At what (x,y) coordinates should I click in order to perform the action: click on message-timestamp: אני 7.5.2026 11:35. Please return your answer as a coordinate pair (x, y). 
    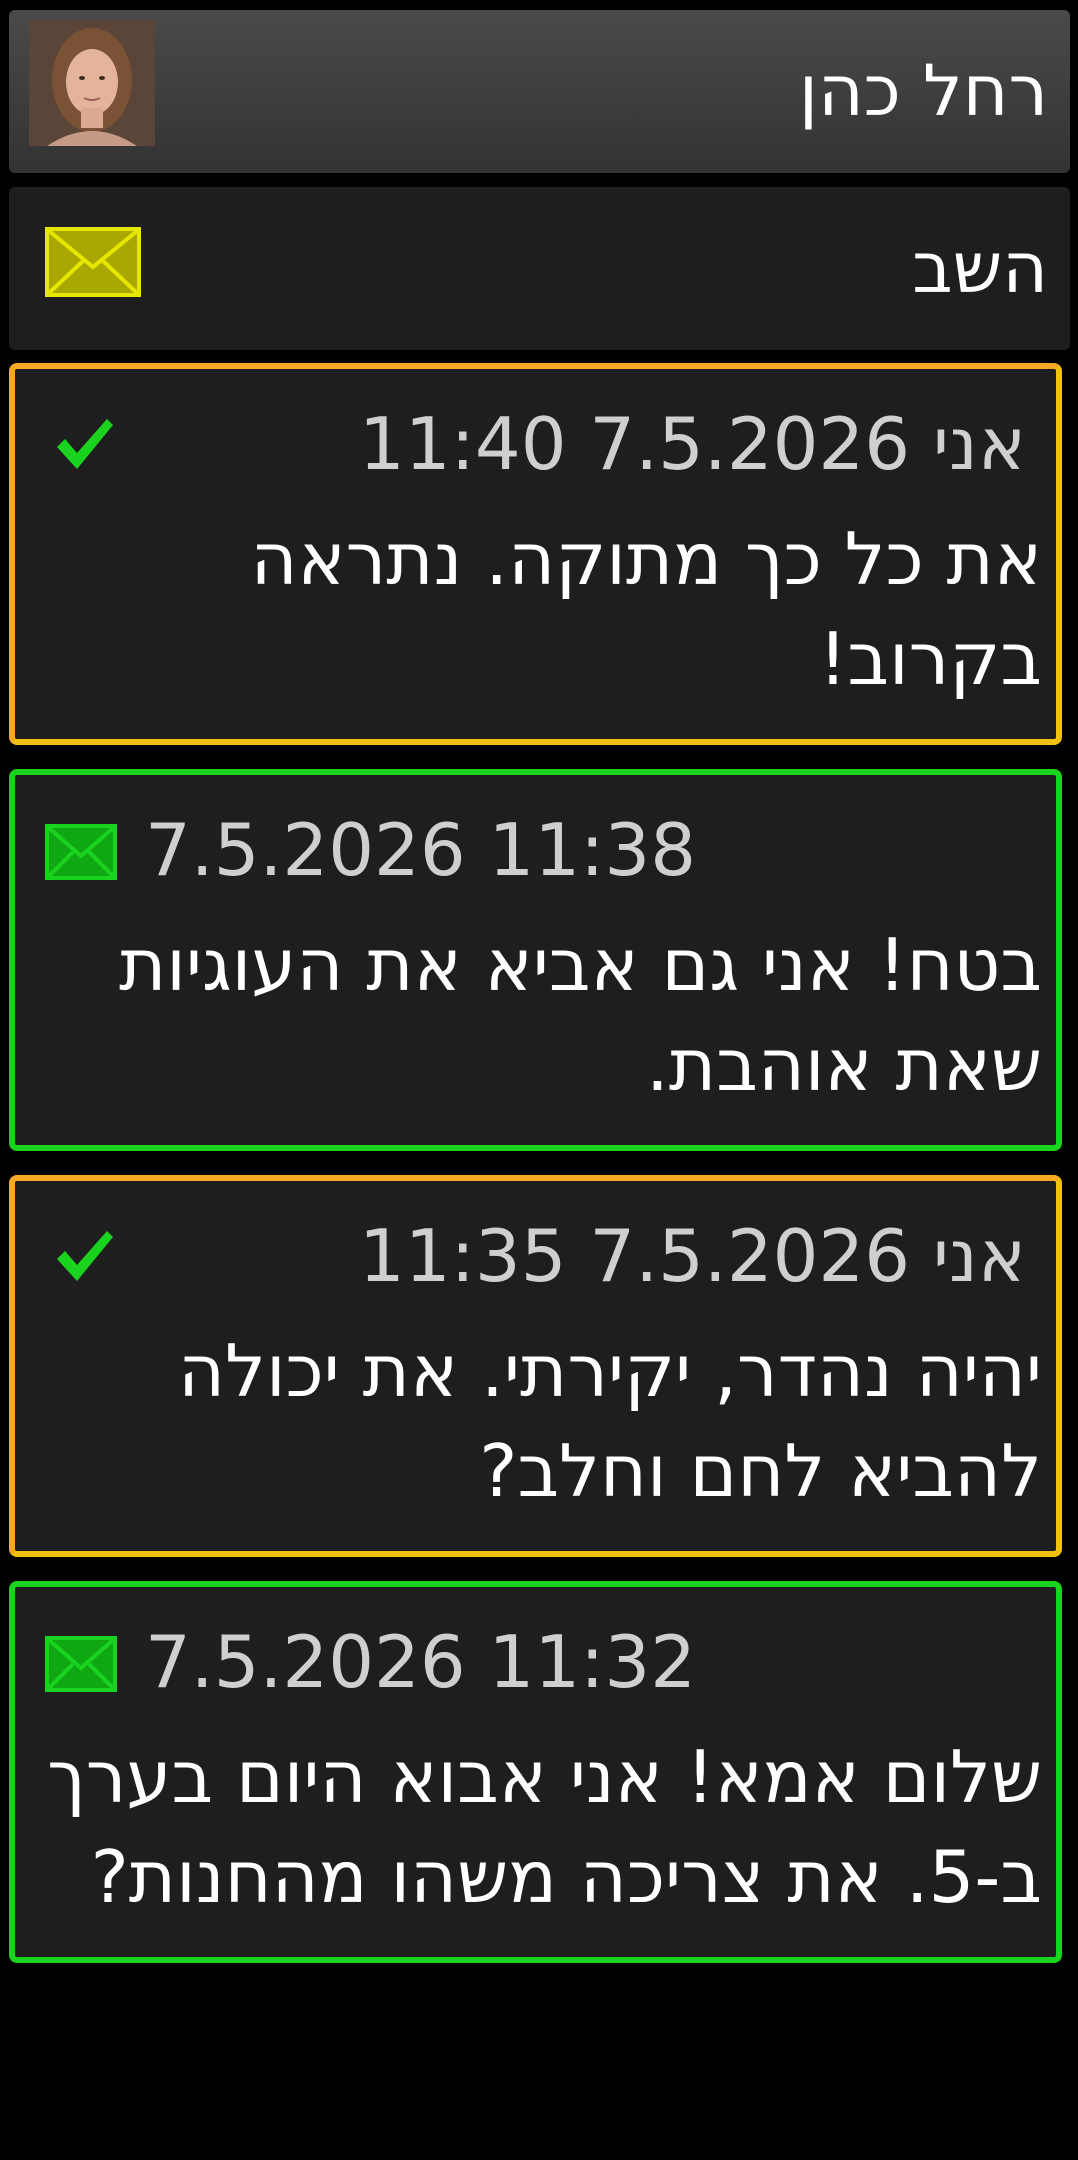
    Looking at the image, I should click on (692, 1256).